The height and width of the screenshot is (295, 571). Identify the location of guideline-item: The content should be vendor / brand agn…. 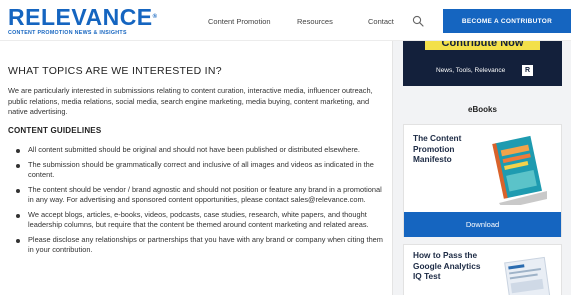
(200, 195).